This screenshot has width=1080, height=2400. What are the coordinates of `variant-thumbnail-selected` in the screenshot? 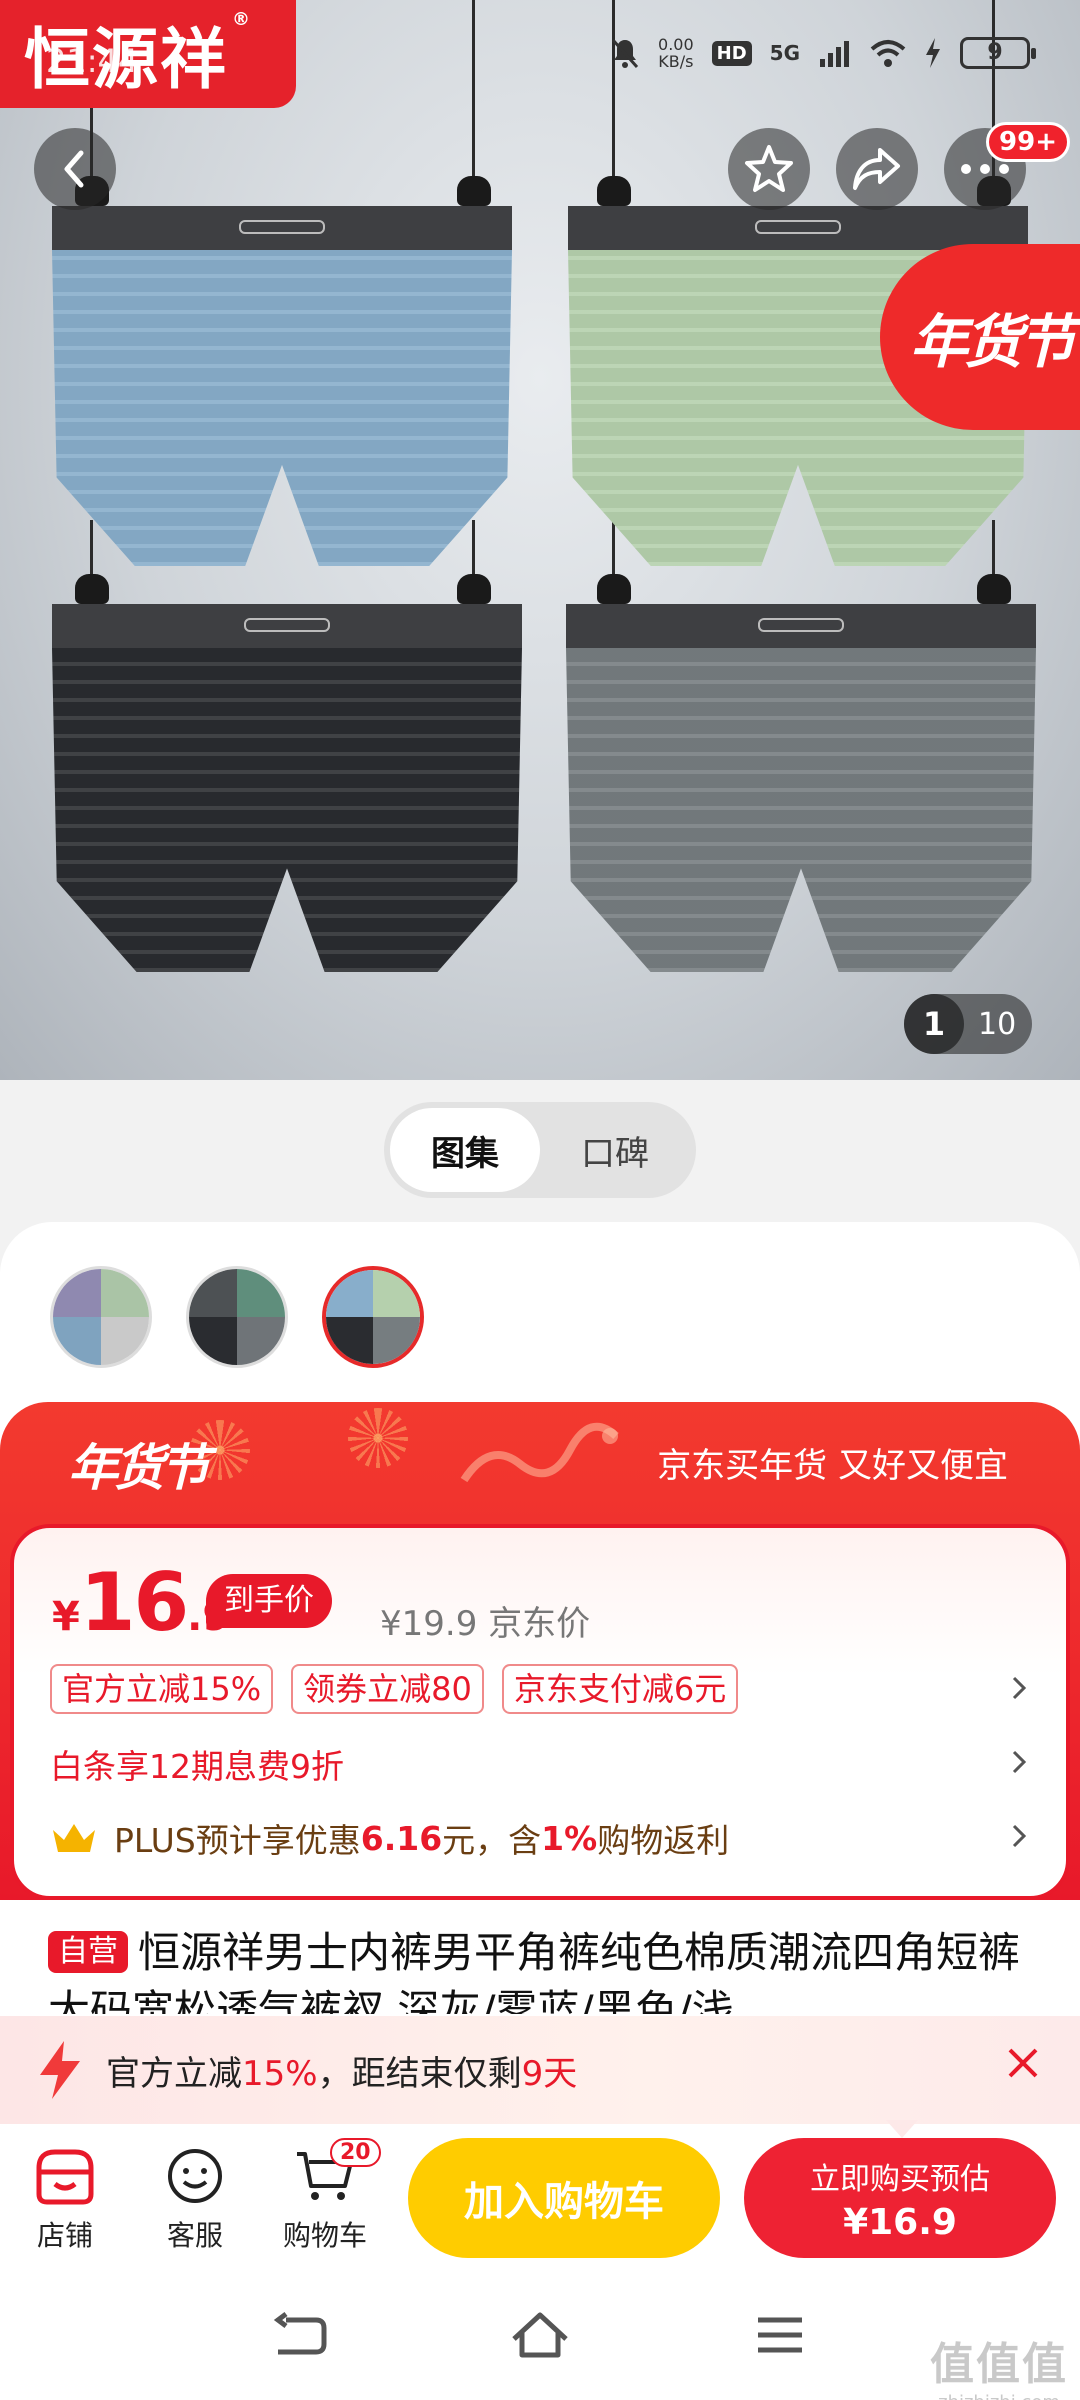 It's located at (373, 1317).